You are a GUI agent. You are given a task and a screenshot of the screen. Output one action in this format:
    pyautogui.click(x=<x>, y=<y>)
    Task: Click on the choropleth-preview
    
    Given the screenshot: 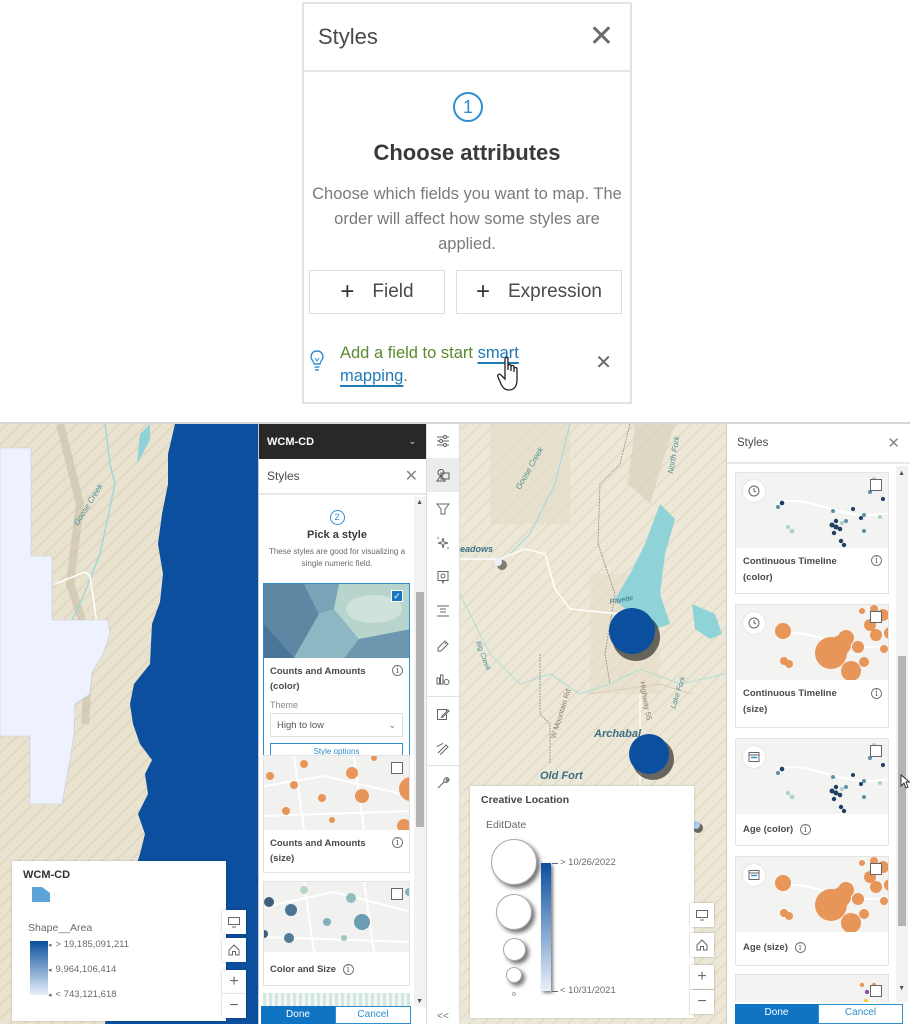 What is the action you would take?
    pyautogui.click(x=336, y=621)
    